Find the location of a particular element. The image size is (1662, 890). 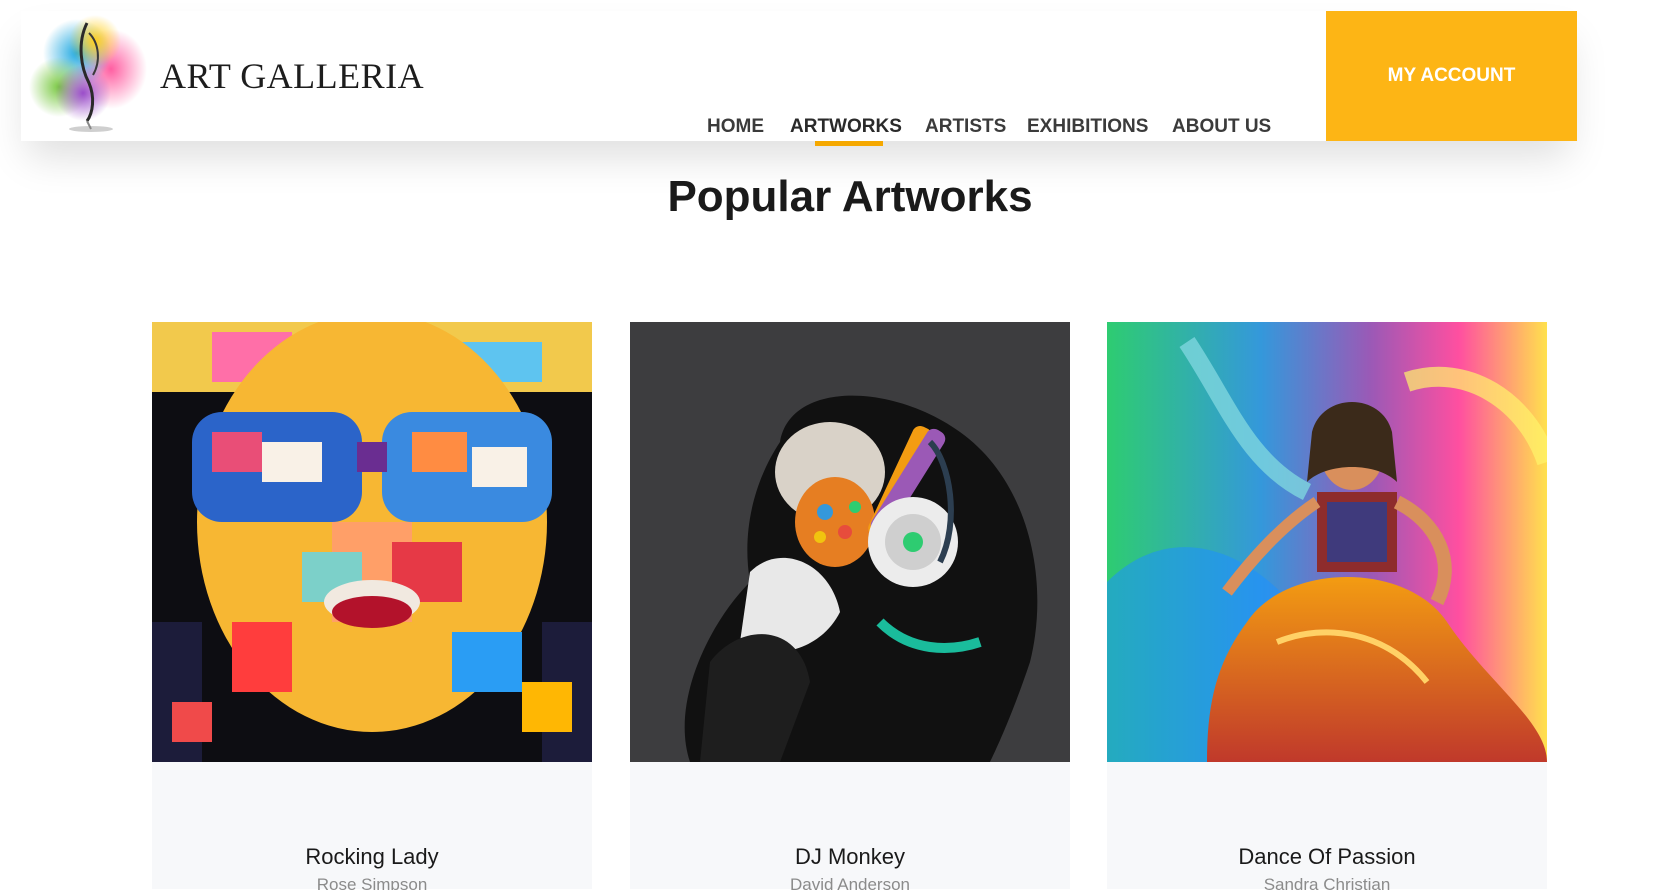

artwork-artist: Sandra Christian is located at coordinates (1327, 882).